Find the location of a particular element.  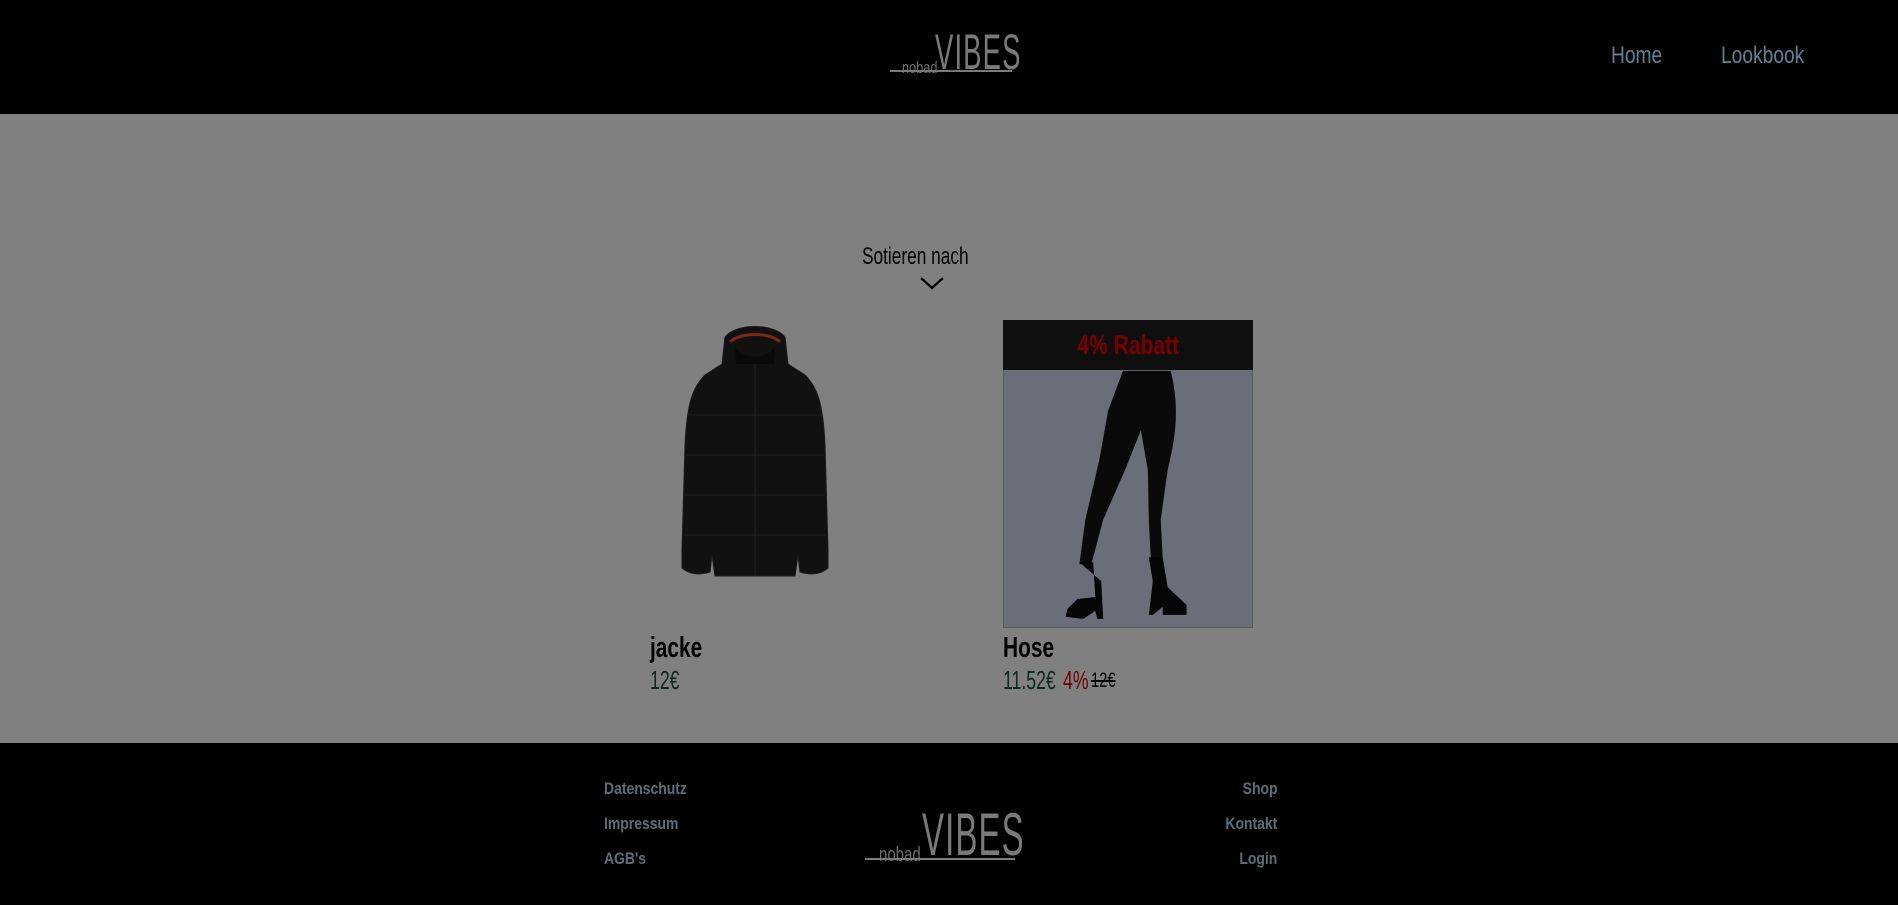

footer-logo: nobad VIBES is located at coordinates (944, 837).